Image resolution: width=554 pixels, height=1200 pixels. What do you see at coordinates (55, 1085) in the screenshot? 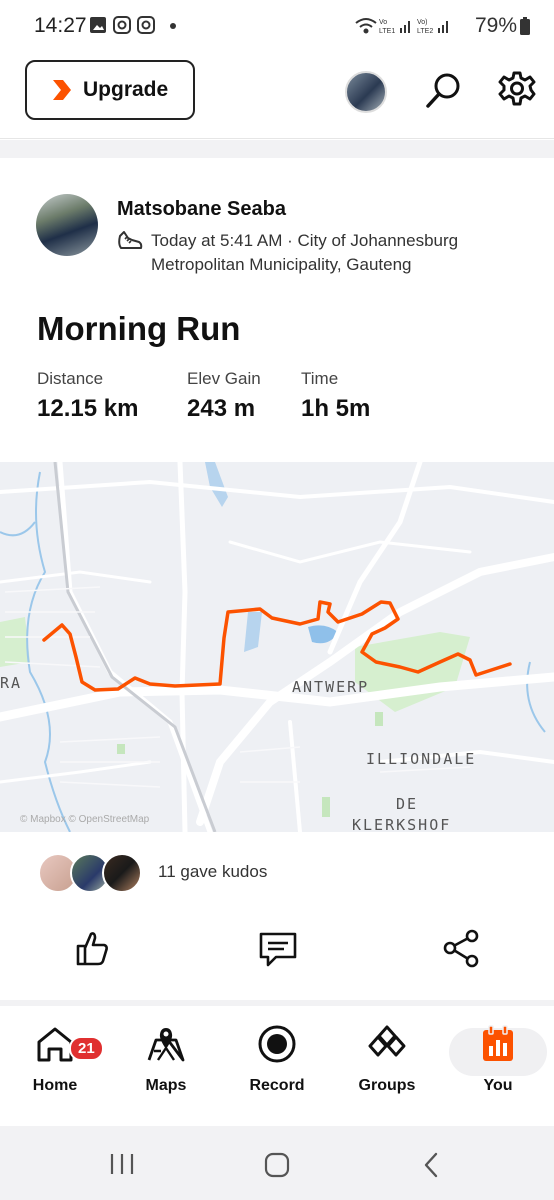
I see `nav-label: Home` at bounding box center [55, 1085].